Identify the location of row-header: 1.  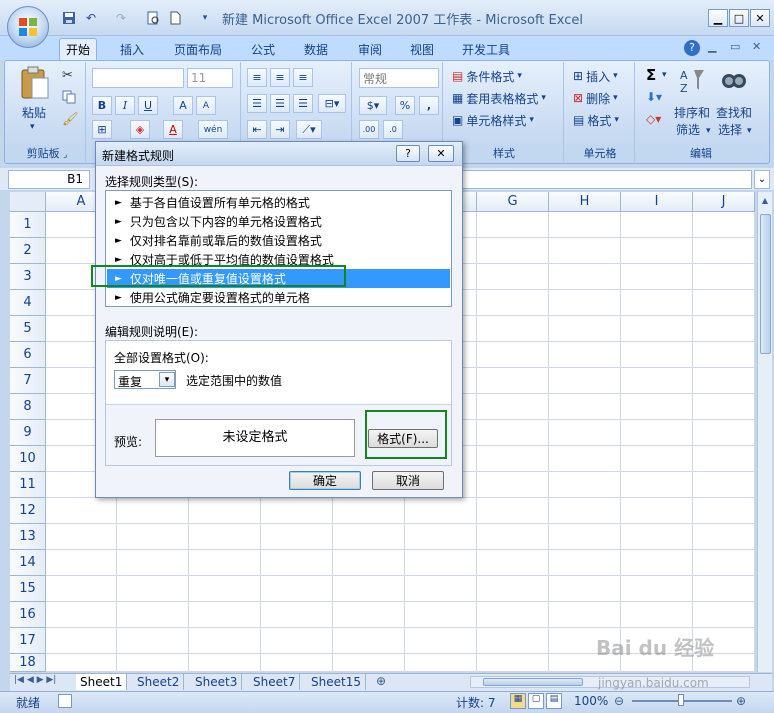
(28, 225).